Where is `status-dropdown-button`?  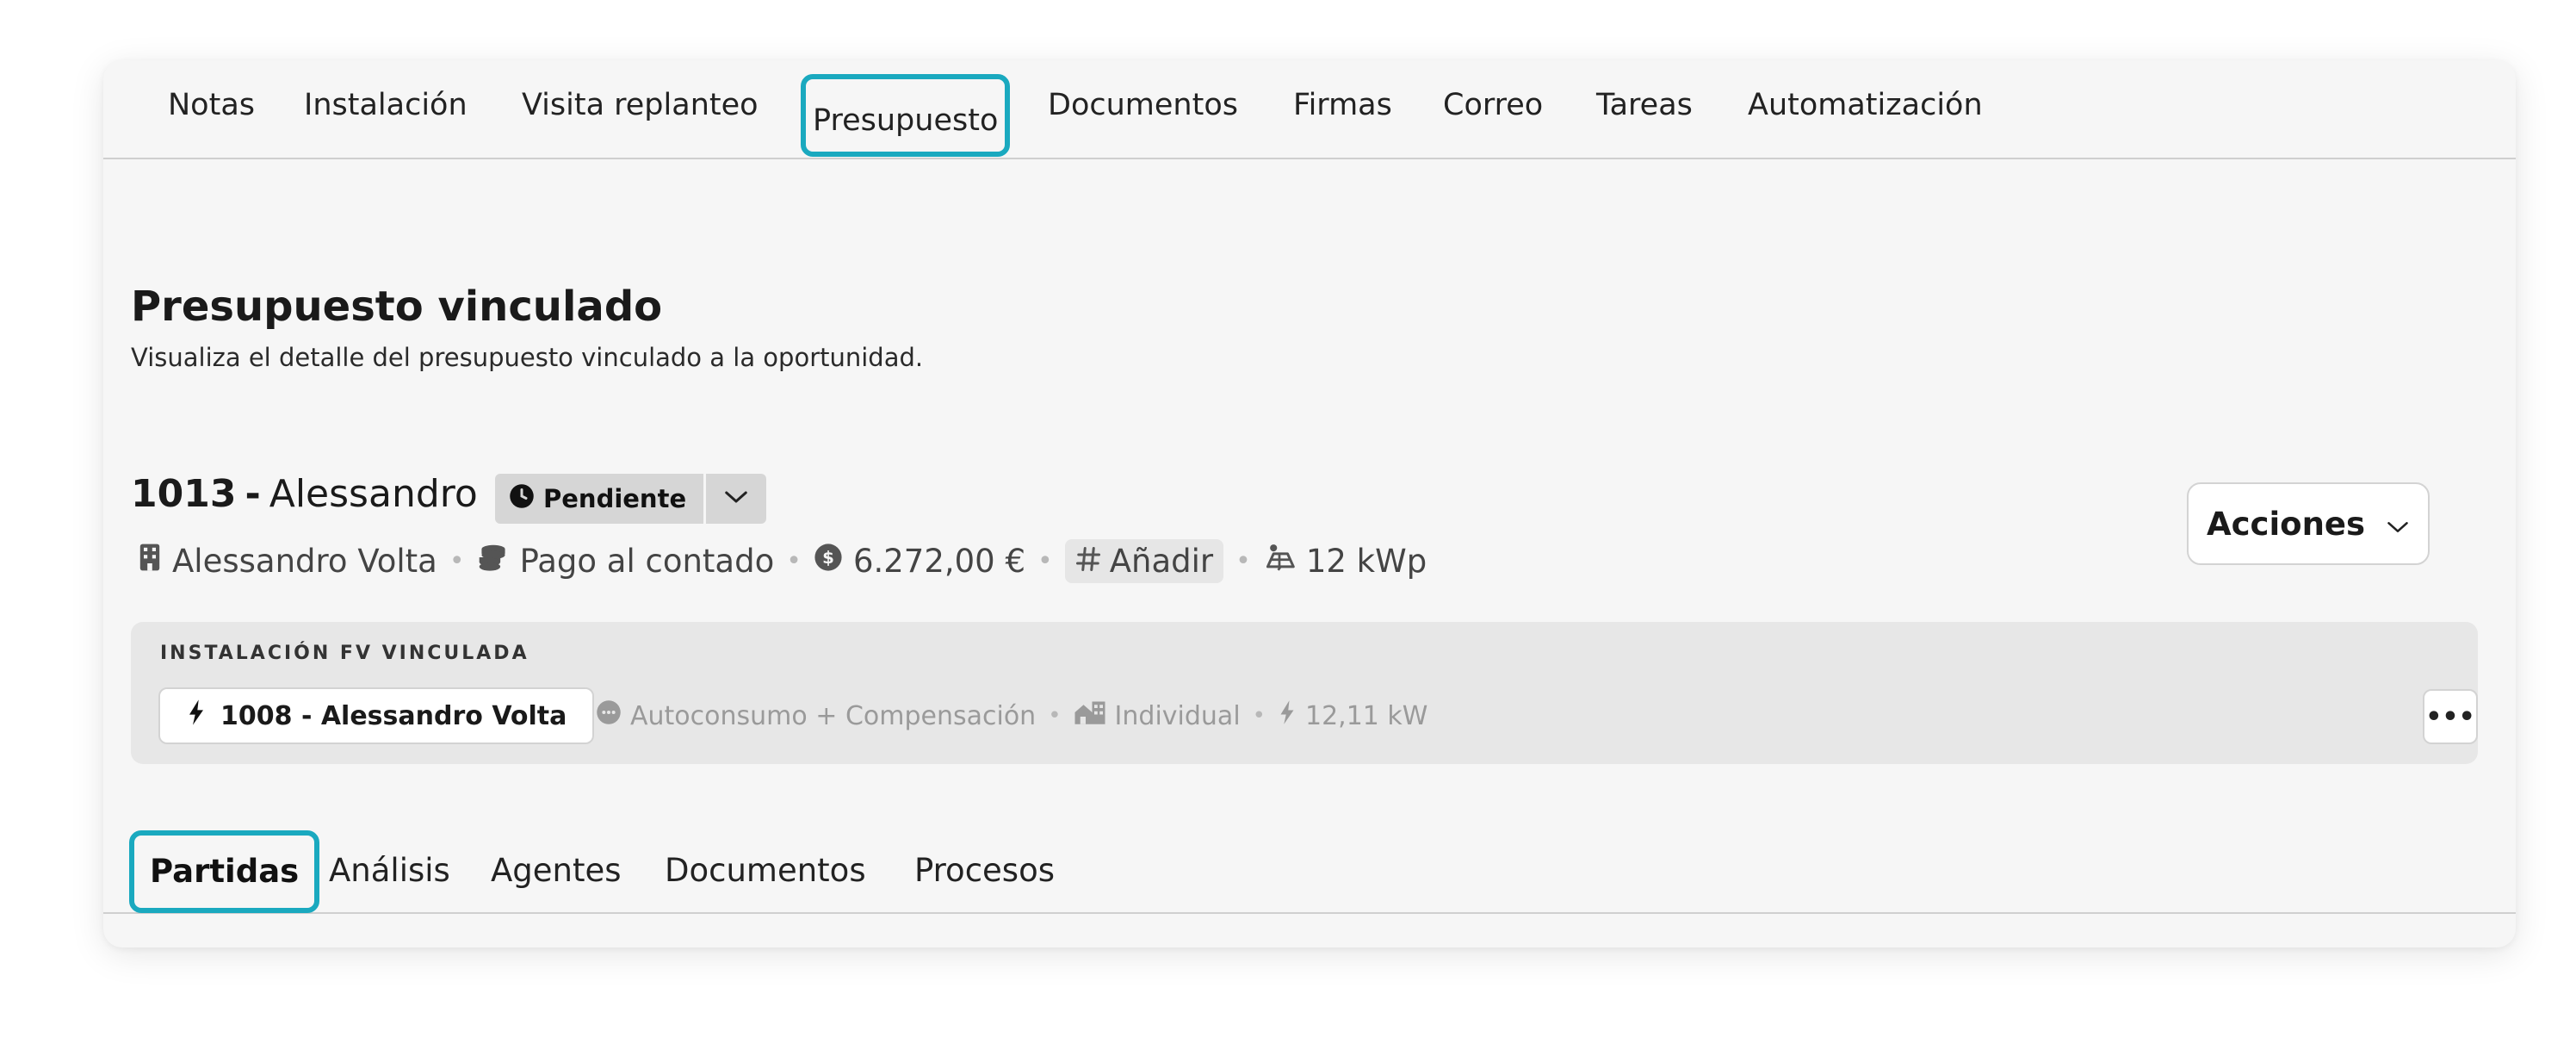
status-dropdown-button is located at coordinates (737, 499).